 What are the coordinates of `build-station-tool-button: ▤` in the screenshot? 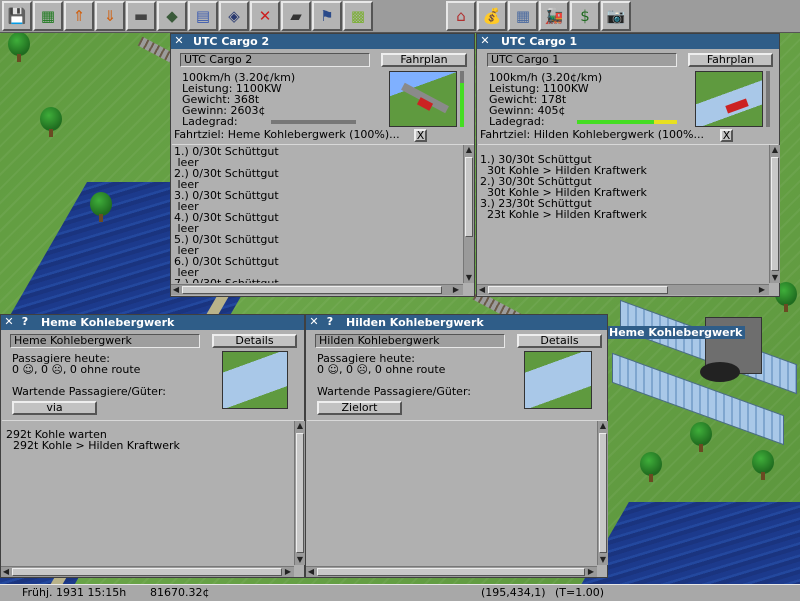 It's located at (203, 16).